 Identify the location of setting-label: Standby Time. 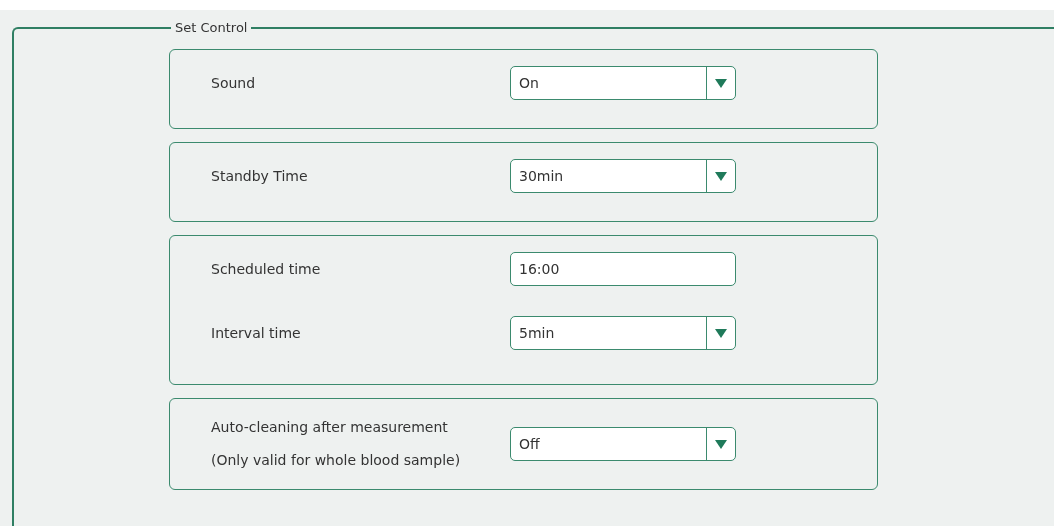
(260, 176).